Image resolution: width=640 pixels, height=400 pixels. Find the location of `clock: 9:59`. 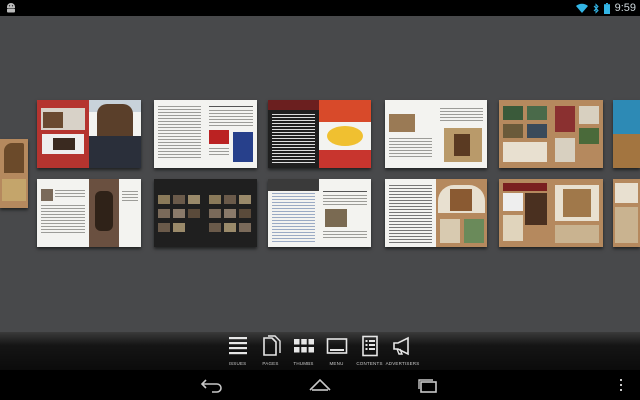

clock: 9:59 is located at coordinates (625, 8).